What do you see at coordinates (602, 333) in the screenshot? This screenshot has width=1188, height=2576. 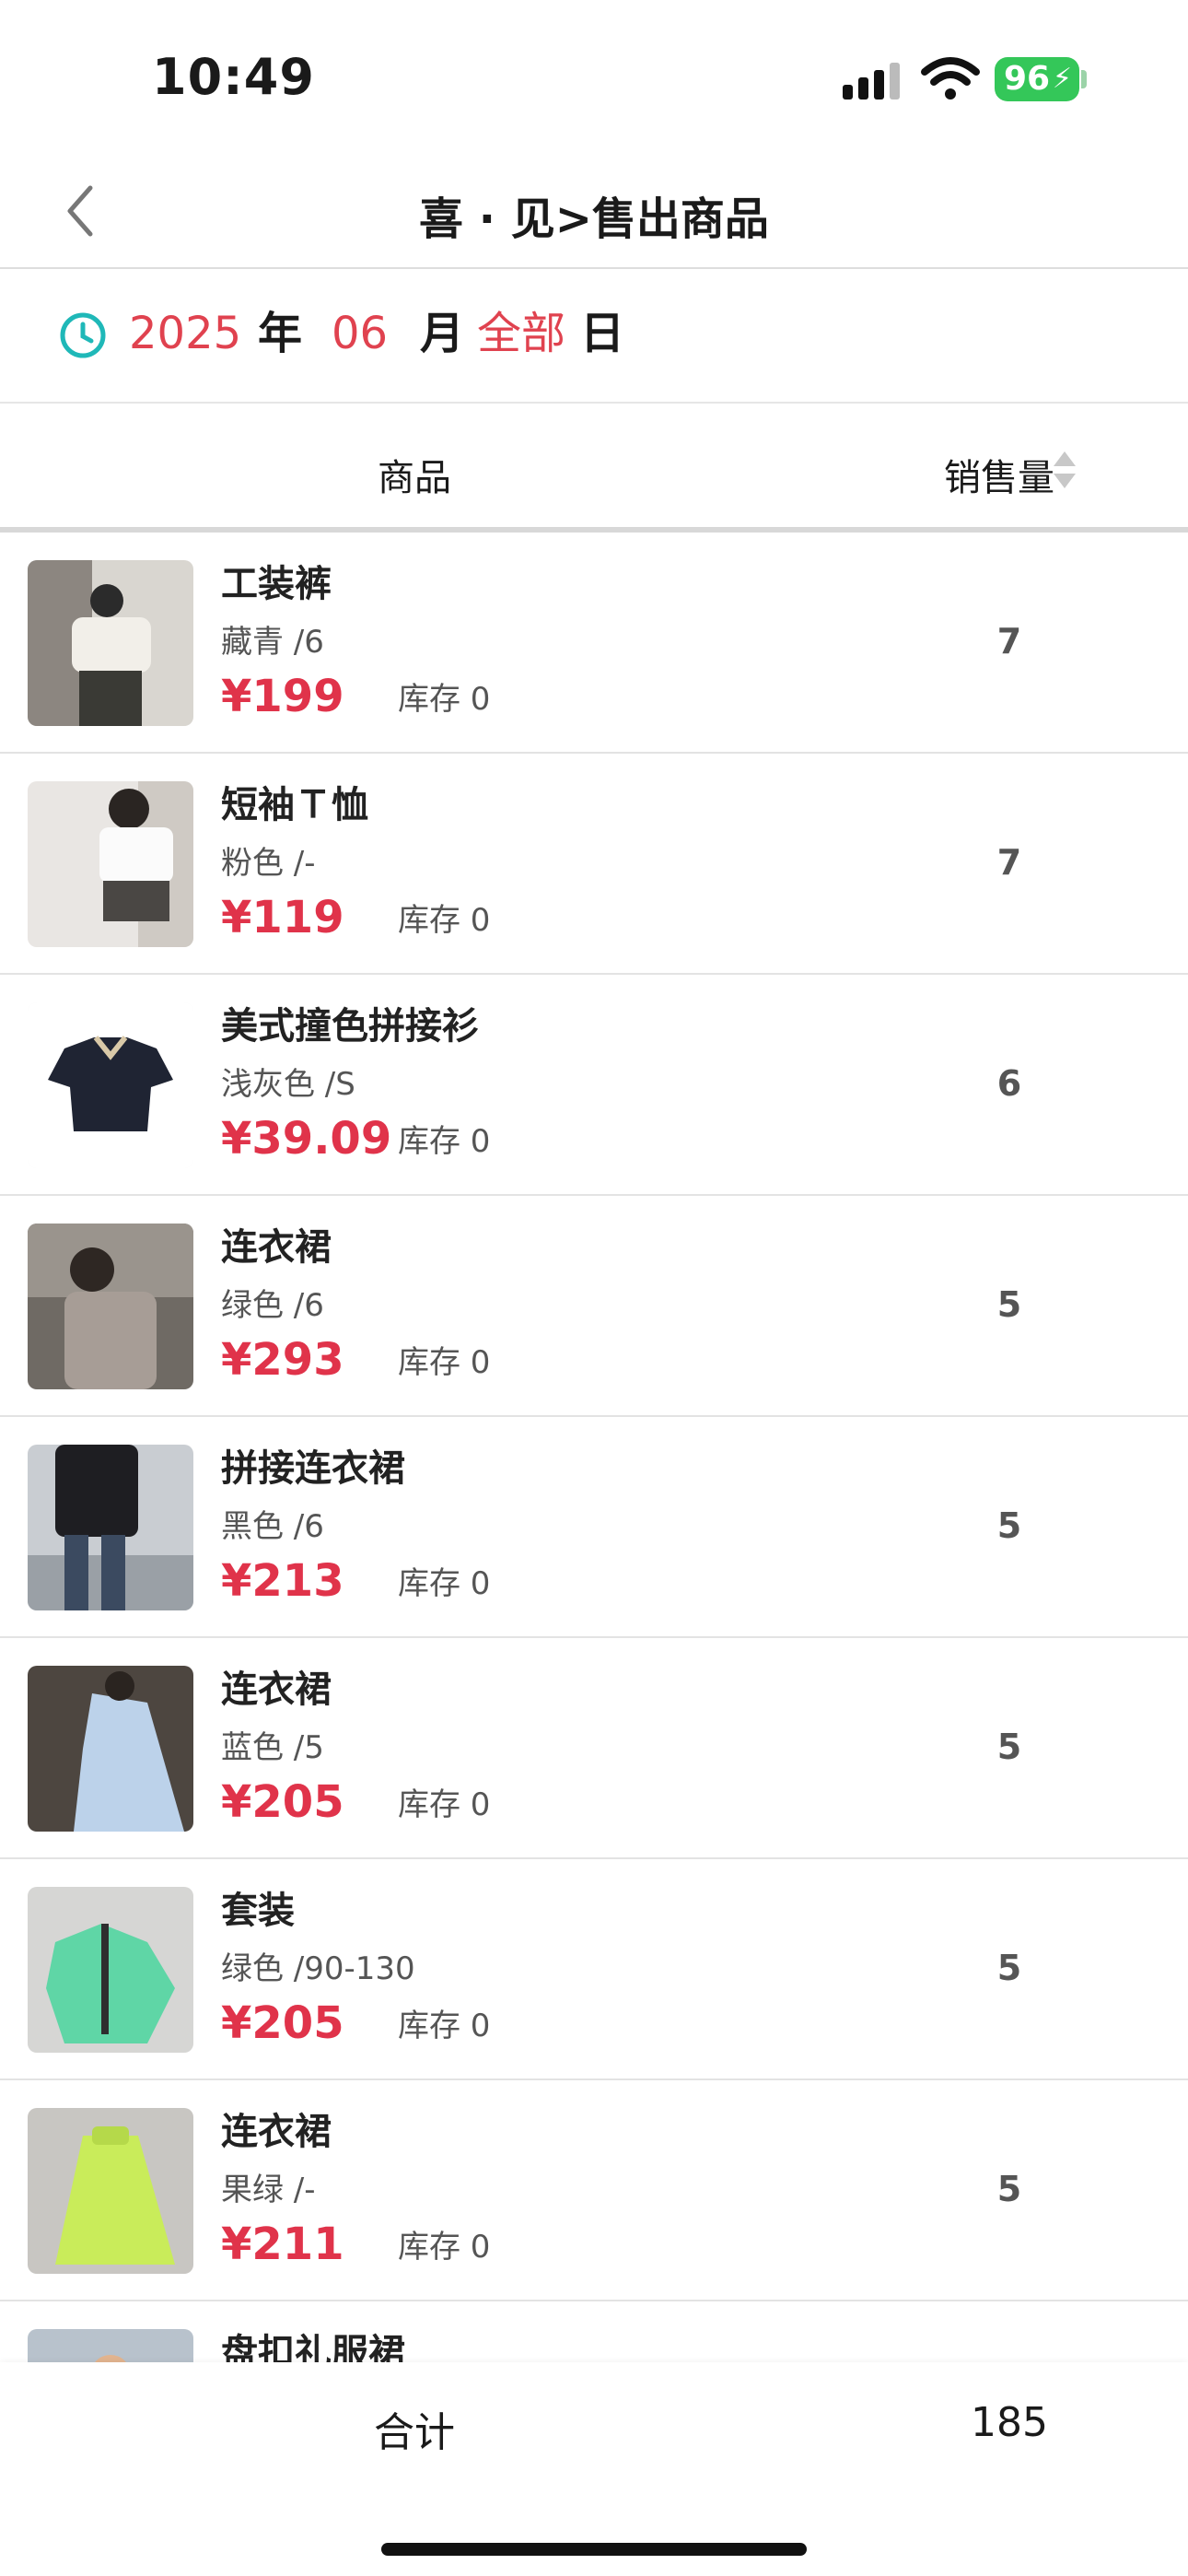 I see `day-unit: 日` at bounding box center [602, 333].